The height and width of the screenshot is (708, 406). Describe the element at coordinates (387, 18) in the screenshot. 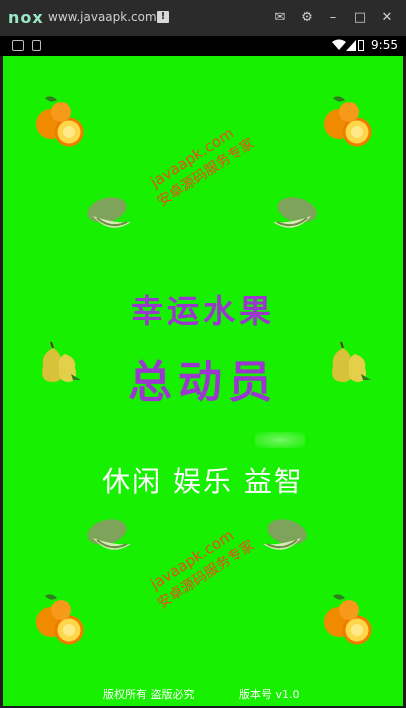

I see `close-icon: ✕` at that location.